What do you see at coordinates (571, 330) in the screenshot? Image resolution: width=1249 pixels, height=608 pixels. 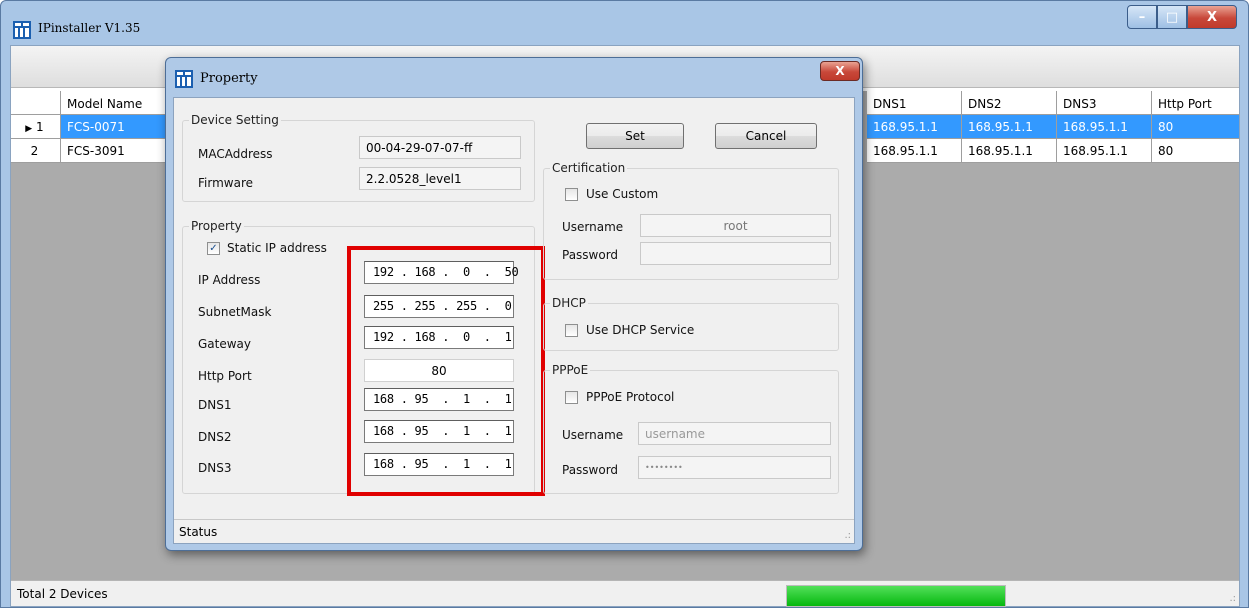 I see `use-dhcp-checkbox` at bounding box center [571, 330].